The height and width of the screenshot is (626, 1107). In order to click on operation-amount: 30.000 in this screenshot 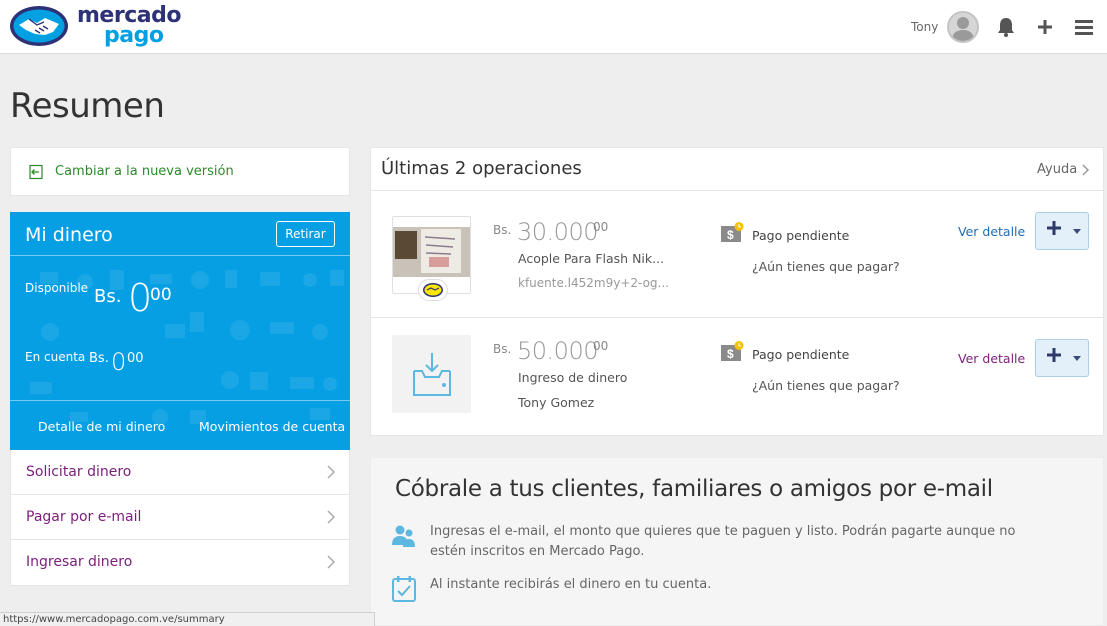, I will do `click(557, 232)`.